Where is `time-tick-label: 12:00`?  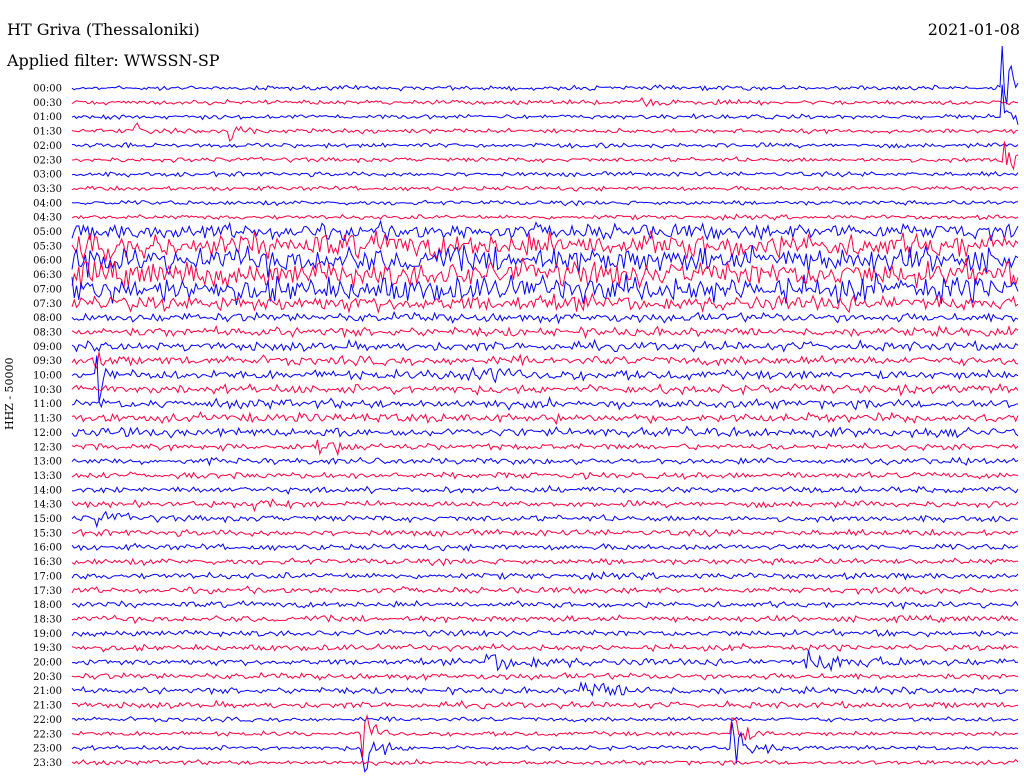 time-tick-label: 12:00 is located at coordinates (47, 433).